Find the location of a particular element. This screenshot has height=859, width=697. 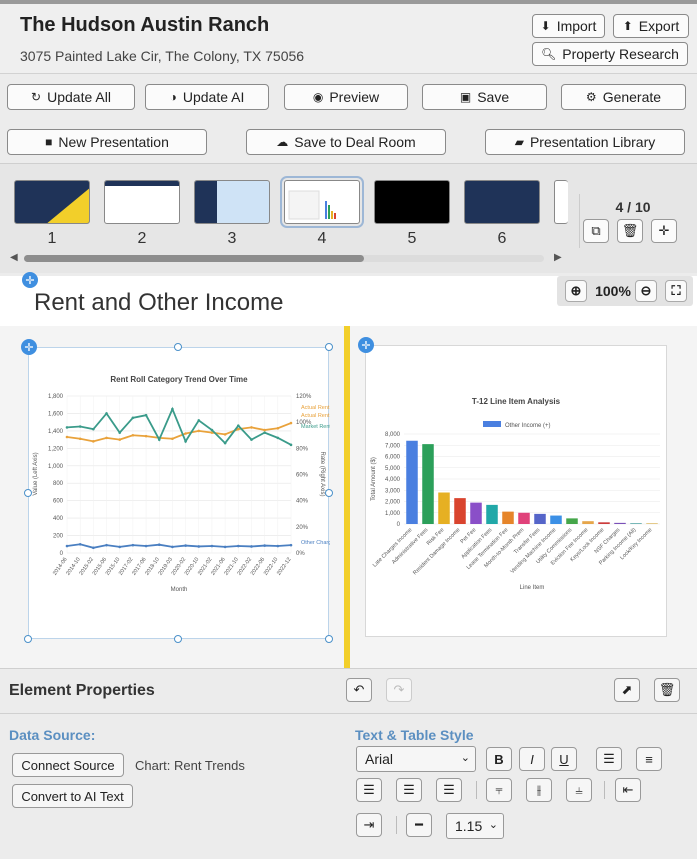

italic-button: I is located at coordinates (532, 759).